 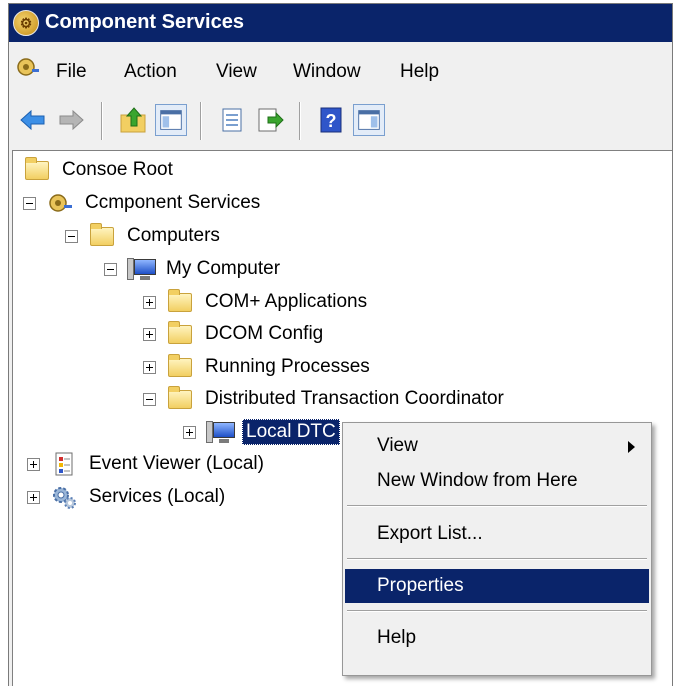 I want to click on node-label: Distributed Transaction Coordinator, so click(x=354, y=398).